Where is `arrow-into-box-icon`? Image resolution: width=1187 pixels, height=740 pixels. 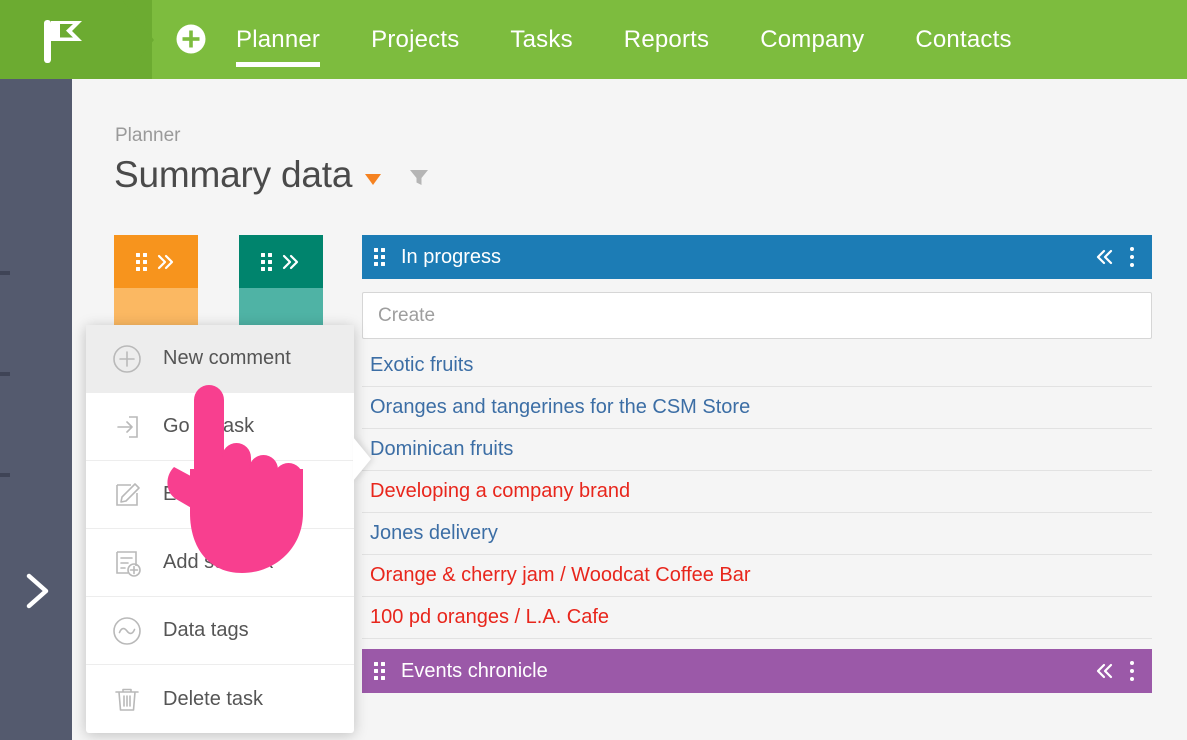 arrow-into-box-icon is located at coordinates (127, 427).